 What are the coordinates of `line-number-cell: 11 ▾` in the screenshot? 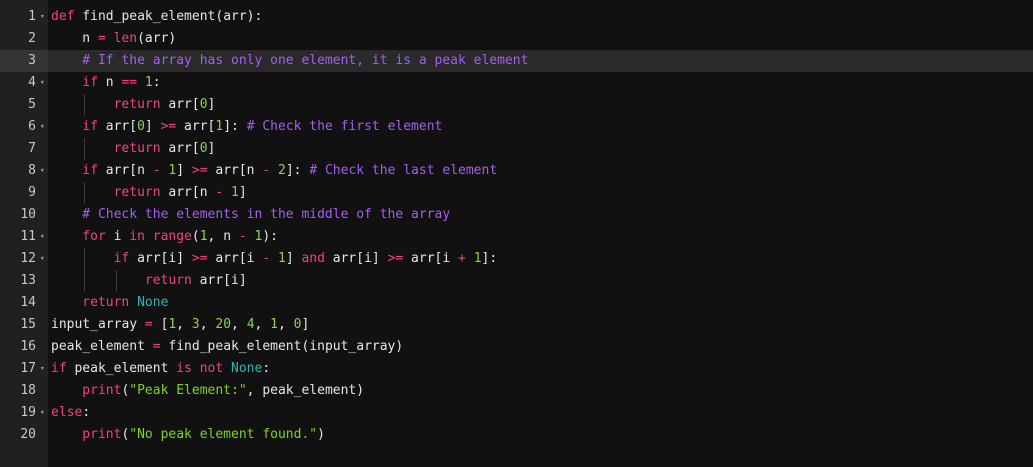 It's located at (24, 237).